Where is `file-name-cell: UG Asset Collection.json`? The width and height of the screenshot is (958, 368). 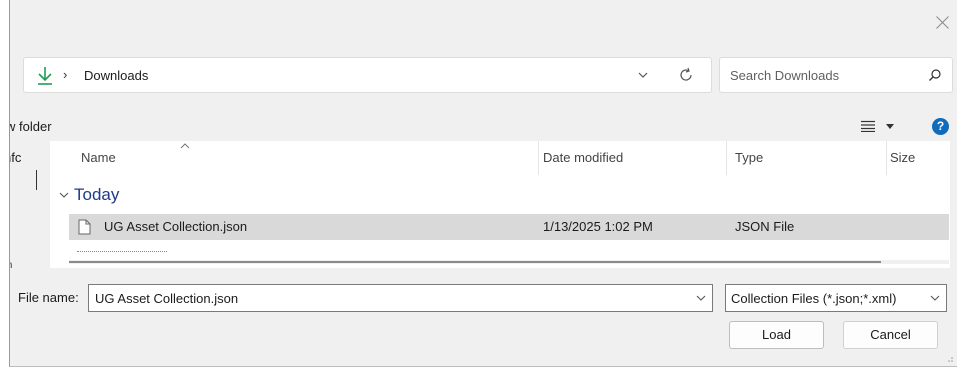 file-name-cell: UG Asset Collection.json is located at coordinates (176, 226).